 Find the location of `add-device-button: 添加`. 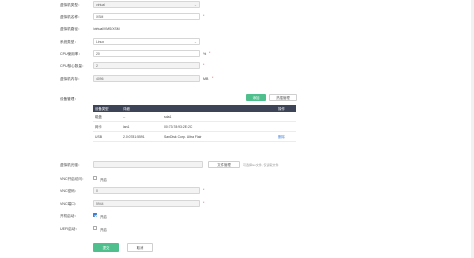

add-device-button: 添加 is located at coordinates (256, 97).